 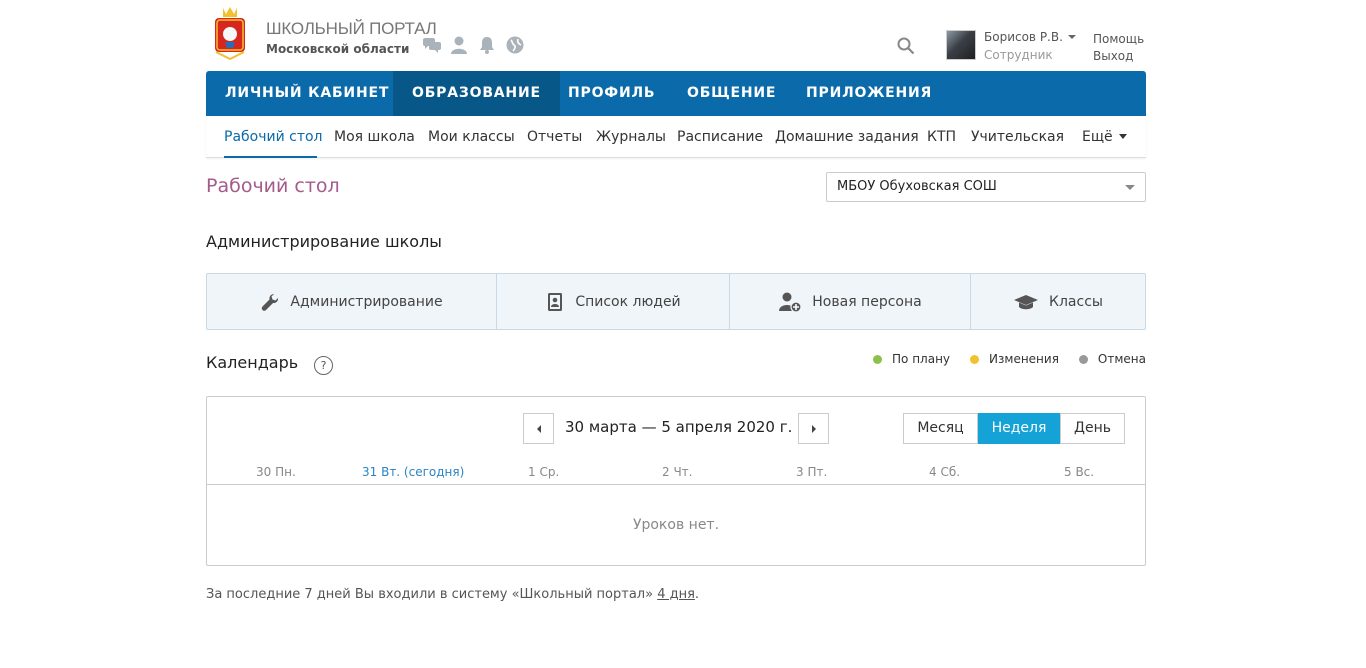 What do you see at coordinates (847, 137) in the screenshot?
I see `subnav-domashnie-zadaniya: Домашние задания` at bounding box center [847, 137].